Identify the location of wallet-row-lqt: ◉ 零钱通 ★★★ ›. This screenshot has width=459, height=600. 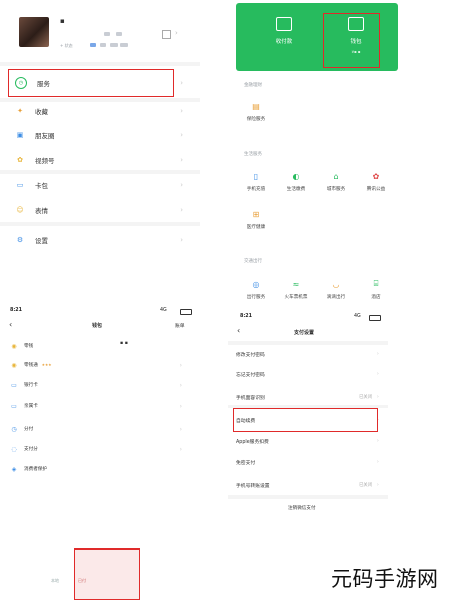
(100, 365).